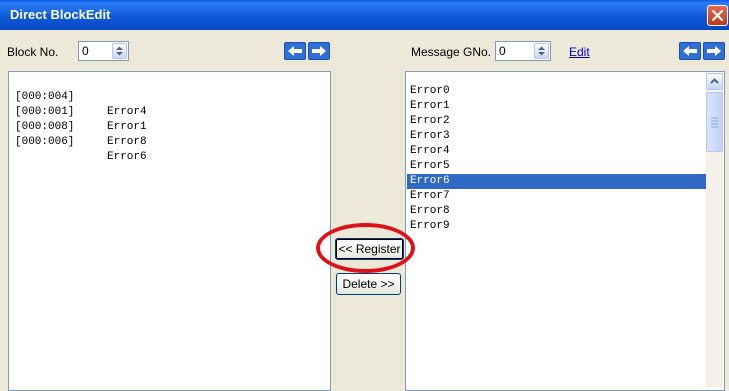 The image size is (729, 391). What do you see at coordinates (127, 142) in the screenshot?
I see `block-name: Error8` at bounding box center [127, 142].